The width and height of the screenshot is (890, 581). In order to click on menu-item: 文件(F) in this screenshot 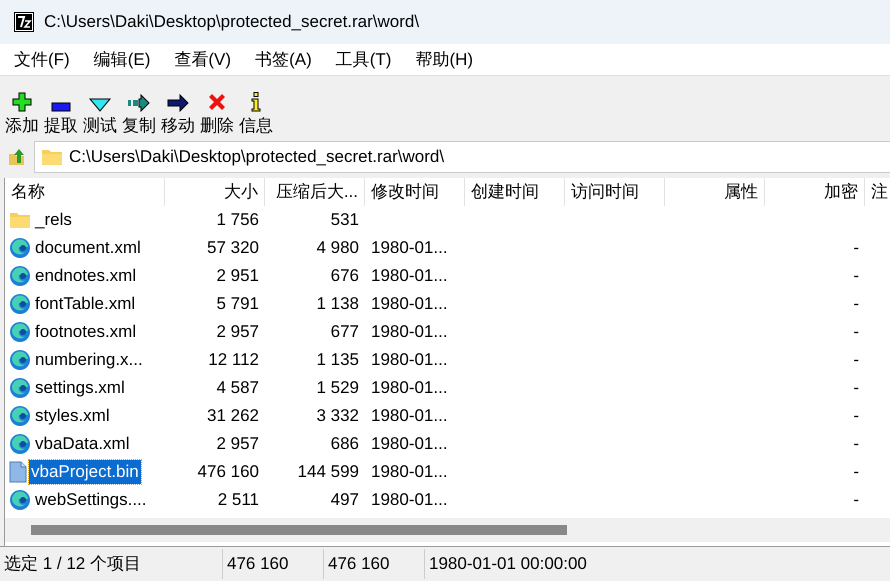, I will do `click(42, 59)`.